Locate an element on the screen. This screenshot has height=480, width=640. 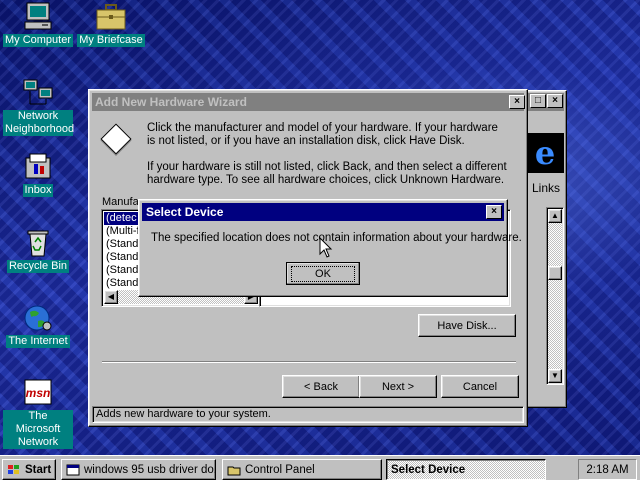
desktop-icon-label: The Internet is located at coordinates (38, 341).